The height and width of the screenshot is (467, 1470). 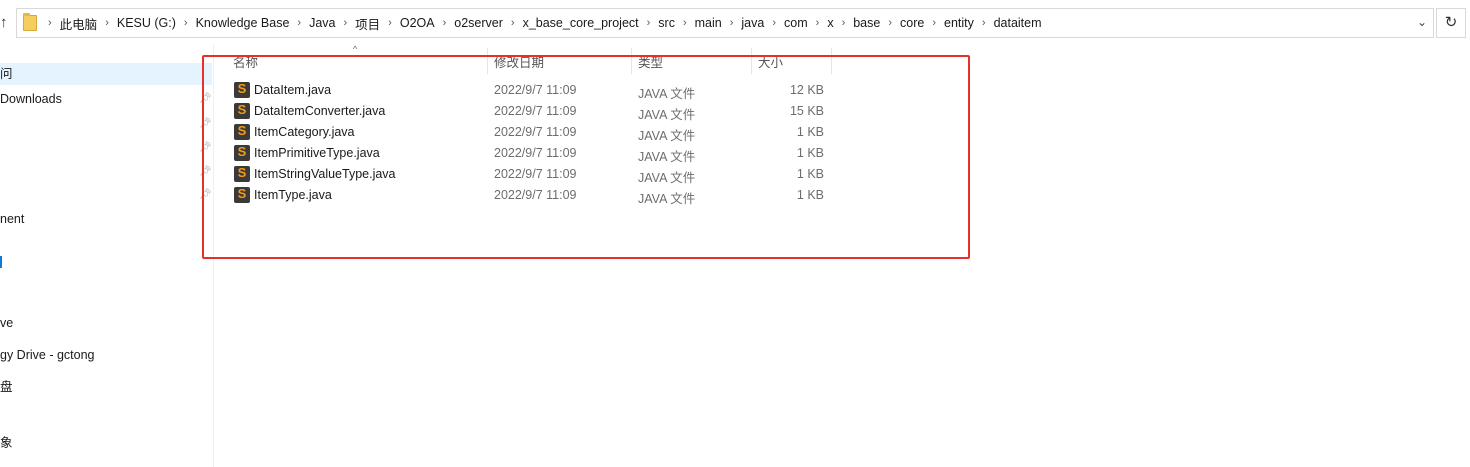 What do you see at coordinates (243, 23) in the screenshot?
I see `breadcrumb-item: Knowledge Base` at bounding box center [243, 23].